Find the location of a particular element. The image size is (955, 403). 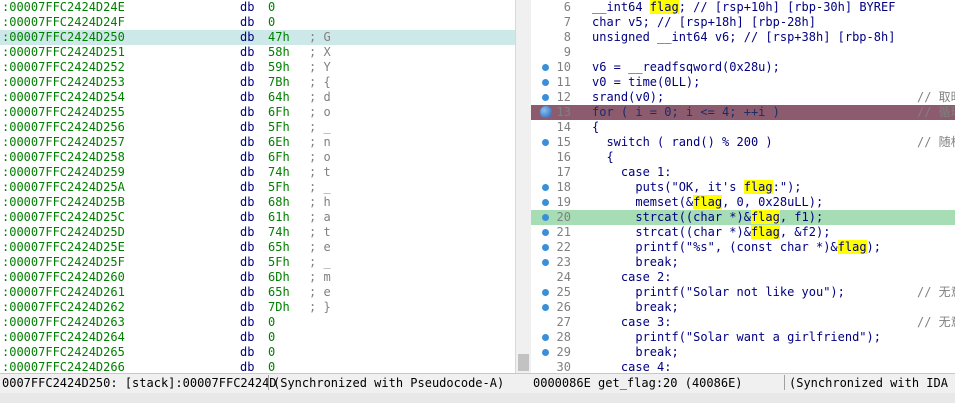

hex-row: :00007FFC2424D262 db 7Dh ; } is located at coordinates (257, 307).